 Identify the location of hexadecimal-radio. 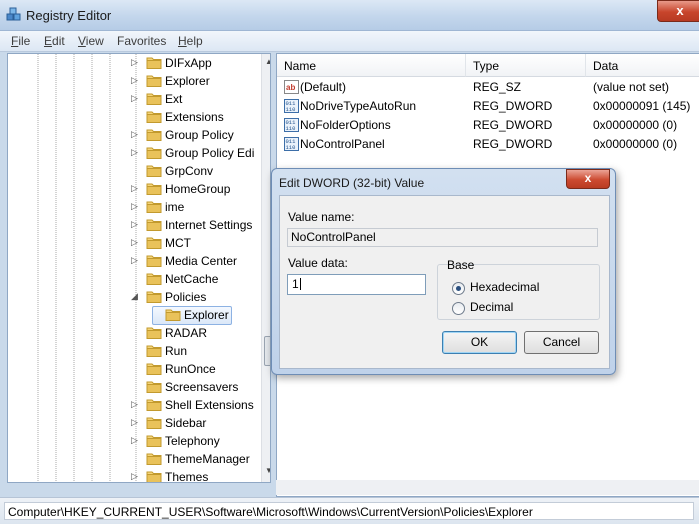
(458, 288).